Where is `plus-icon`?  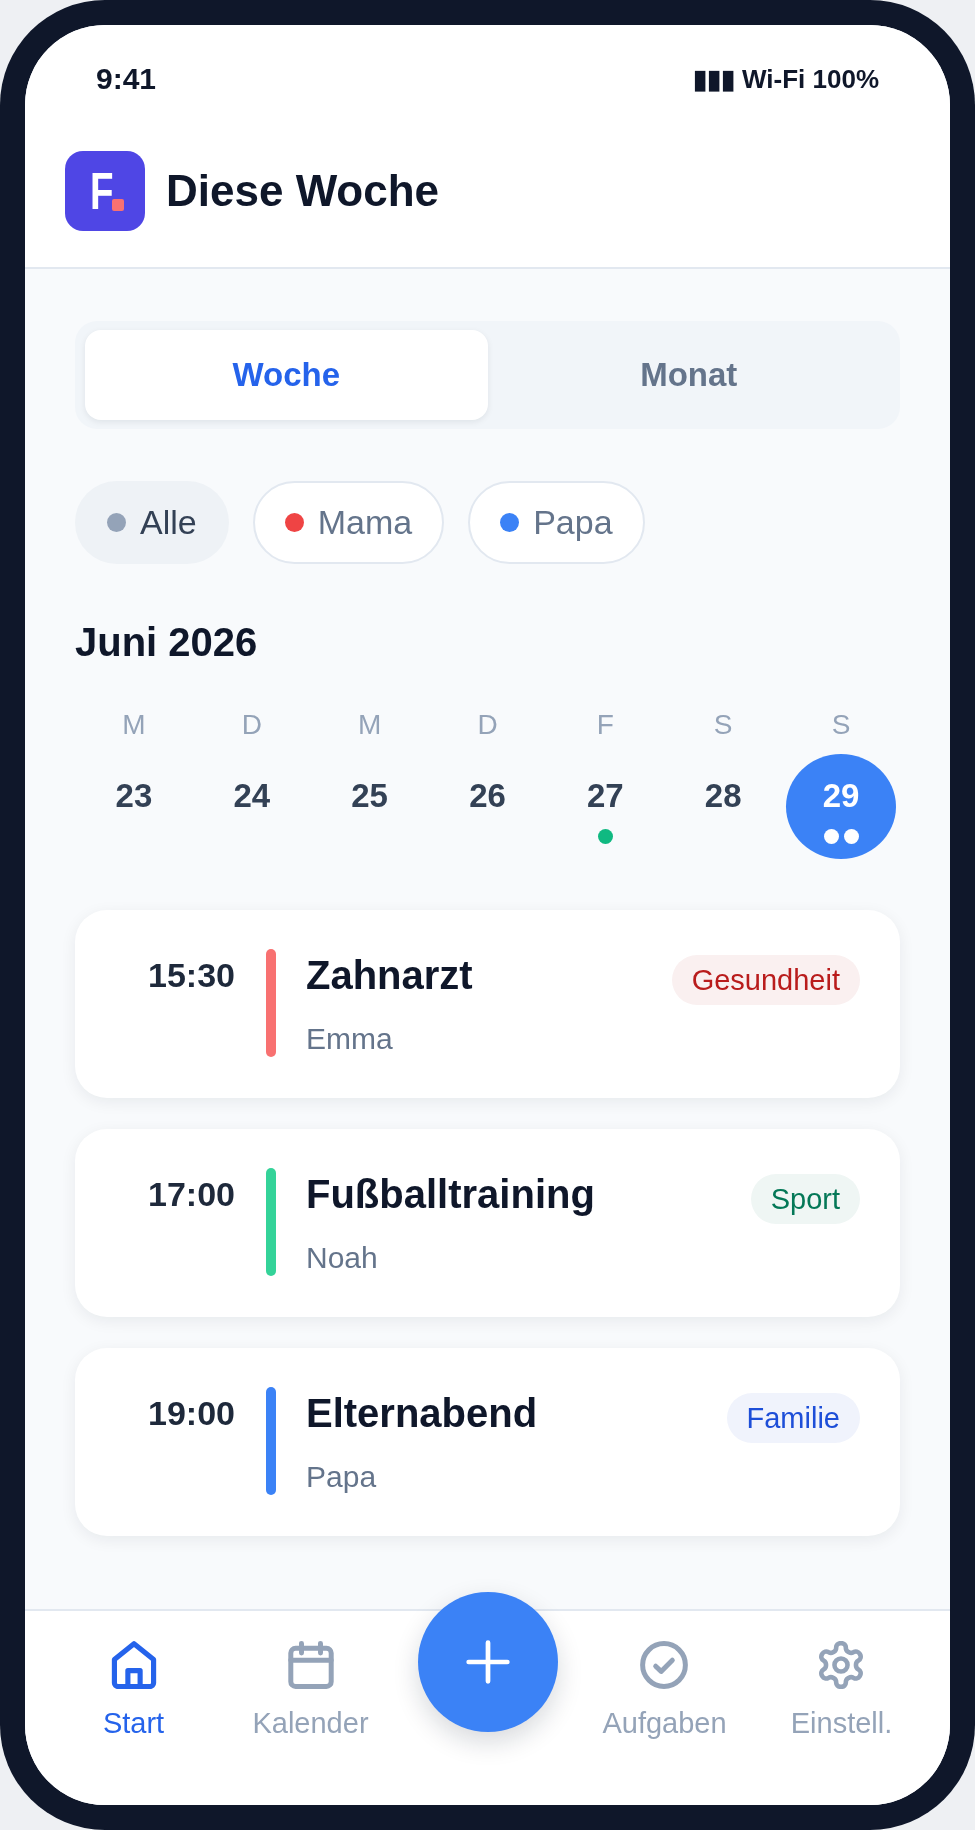
plus-icon is located at coordinates (487, 1662).